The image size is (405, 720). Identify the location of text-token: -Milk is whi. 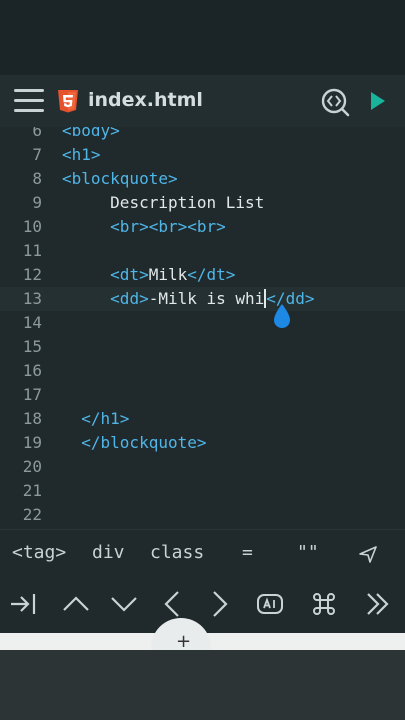
(206, 298).